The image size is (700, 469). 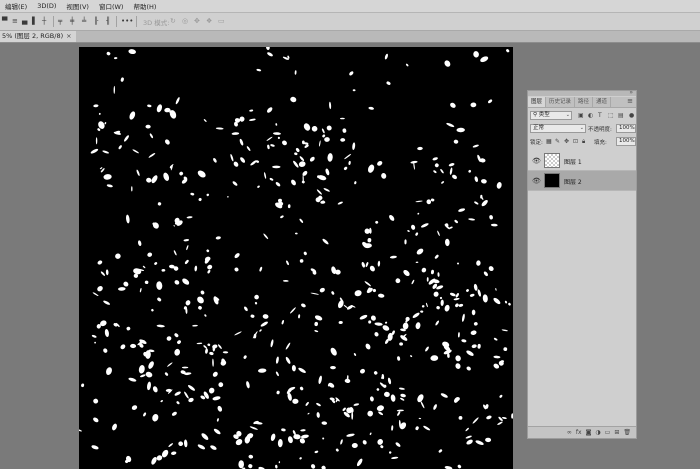 What do you see at coordinates (626, 141) in the screenshot?
I see `fill-field: 100%` at bounding box center [626, 141].